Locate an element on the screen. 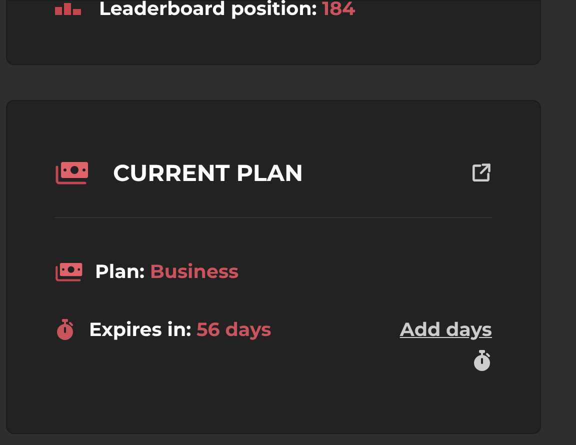 This screenshot has width=576, height=445. add-days-link: Add days is located at coordinates (446, 330).